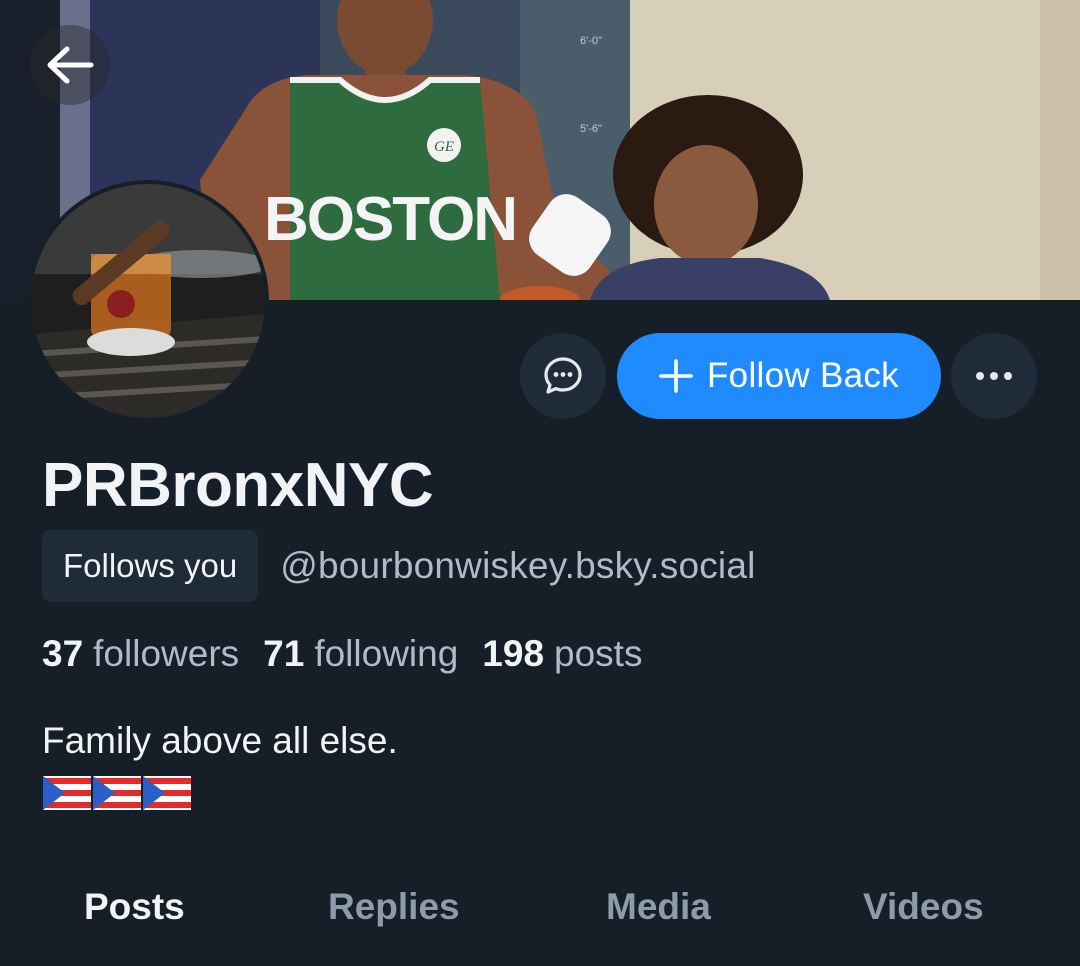  I want to click on follow-back-button: Follow Back, so click(779, 376).